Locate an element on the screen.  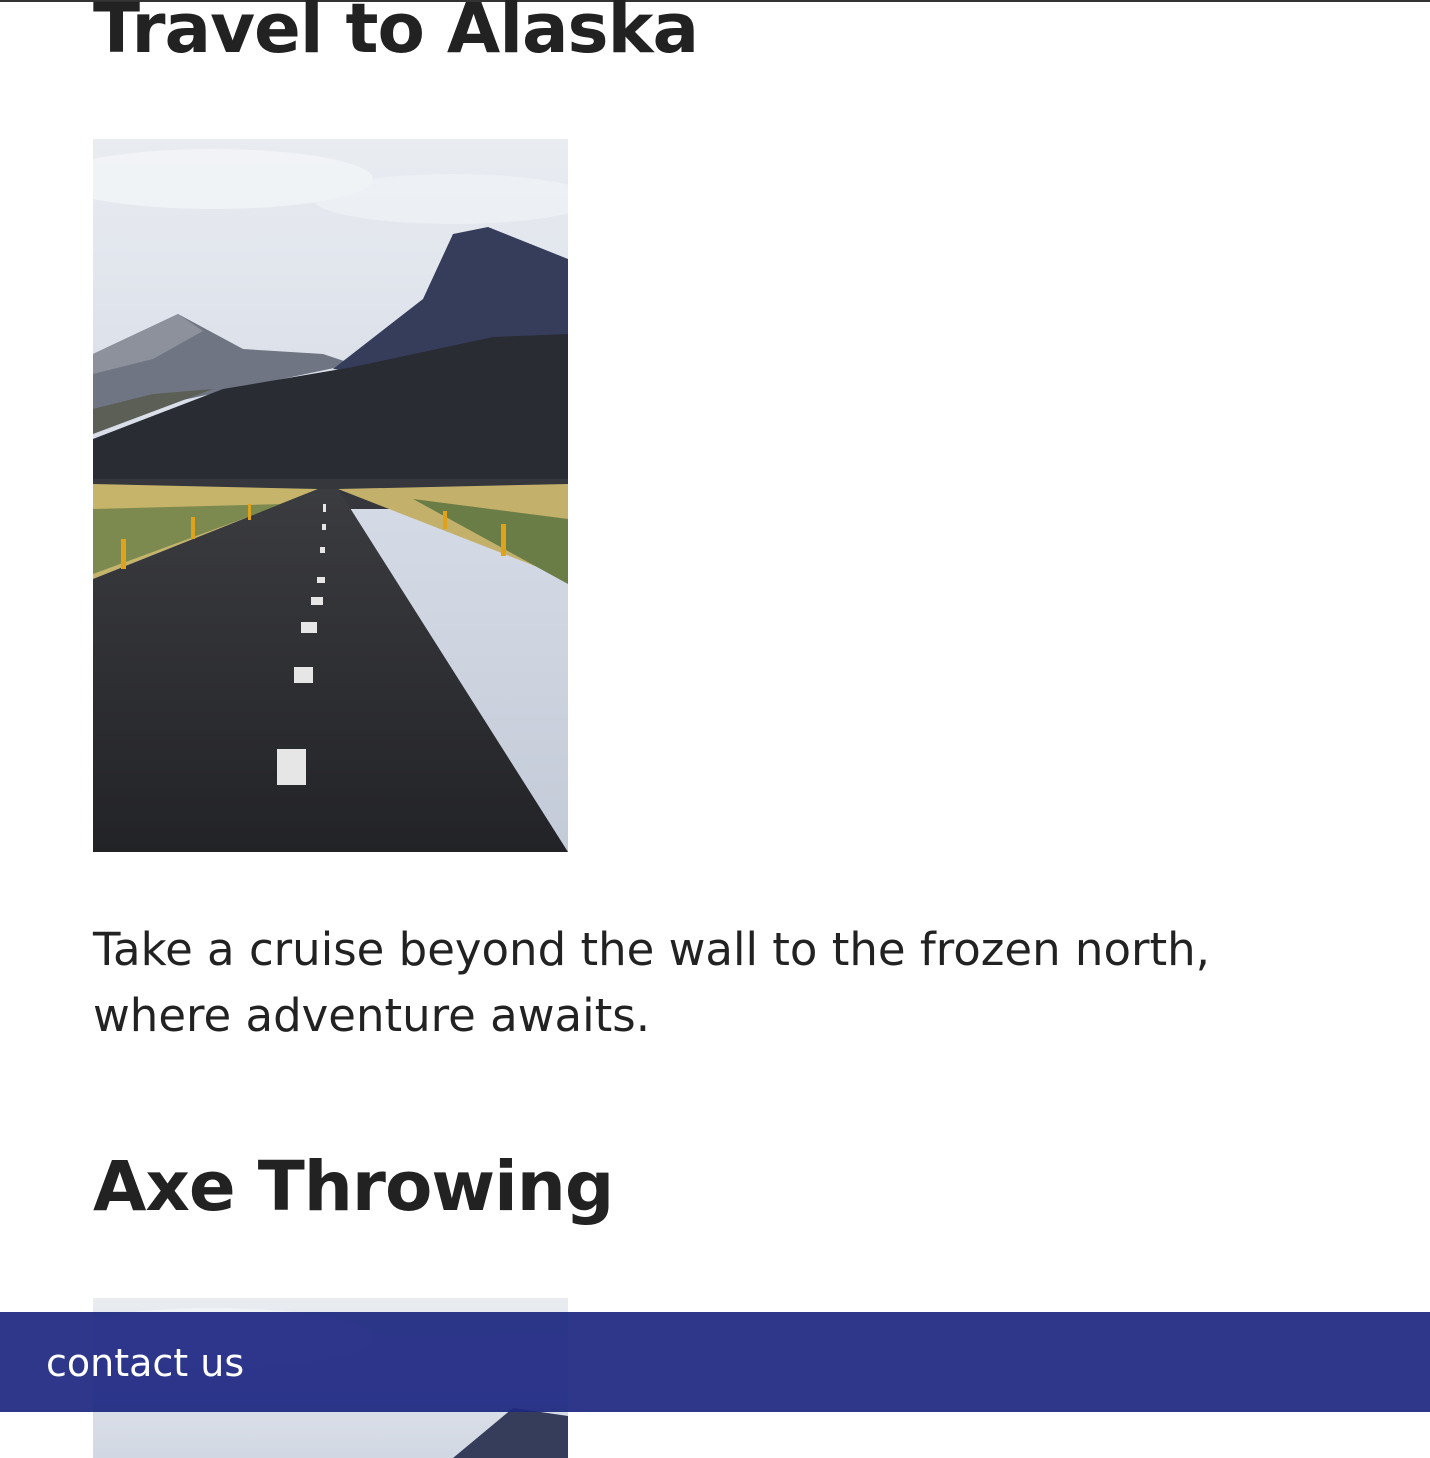
contact-bar: contact us is located at coordinates (715, 1362).